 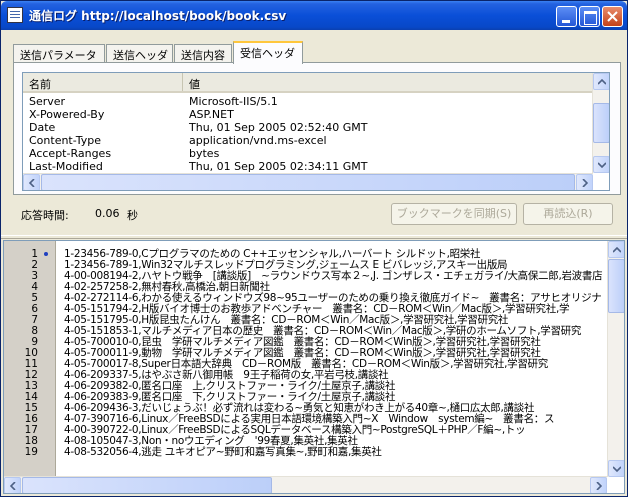 What do you see at coordinates (203, 53) in the screenshot?
I see `tab-send-content: 送信内容` at bounding box center [203, 53].